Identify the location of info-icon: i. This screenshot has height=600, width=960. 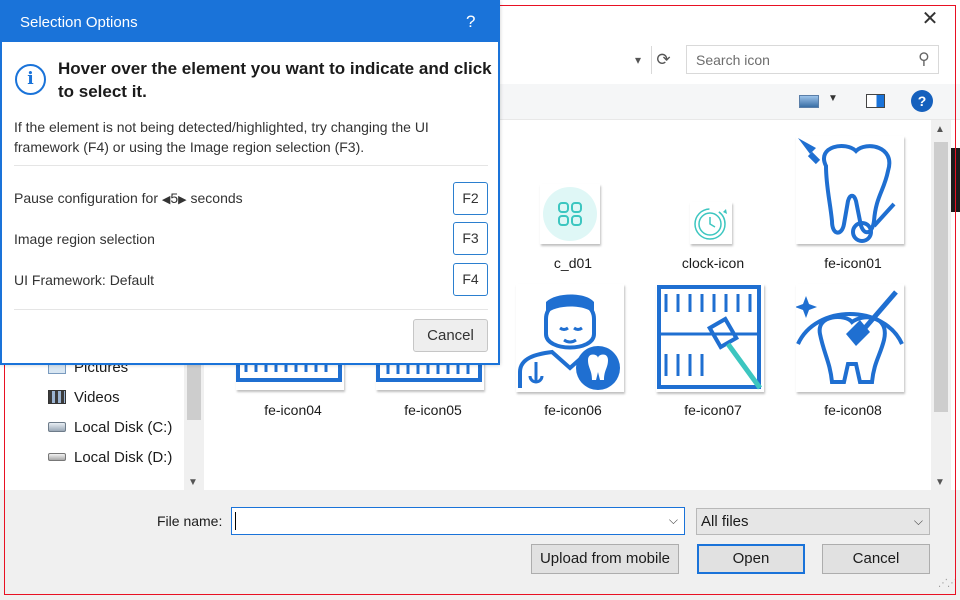
(30, 79).